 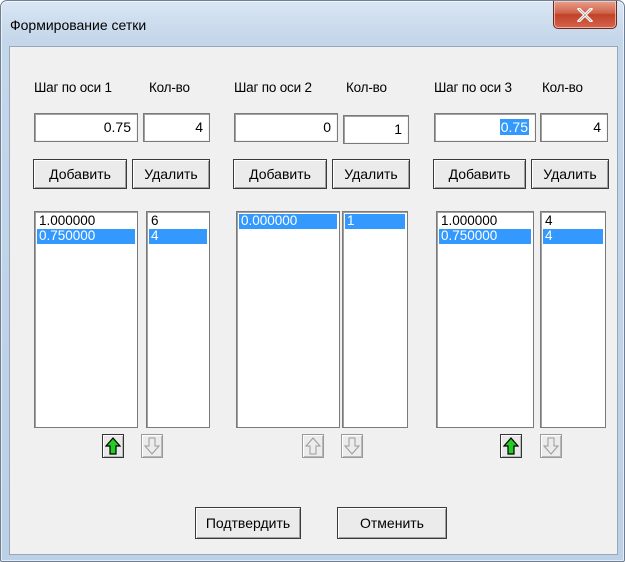 What do you see at coordinates (366, 87) in the screenshot?
I see `axis2-count-label: Кол-во` at bounding box center [366, 87].